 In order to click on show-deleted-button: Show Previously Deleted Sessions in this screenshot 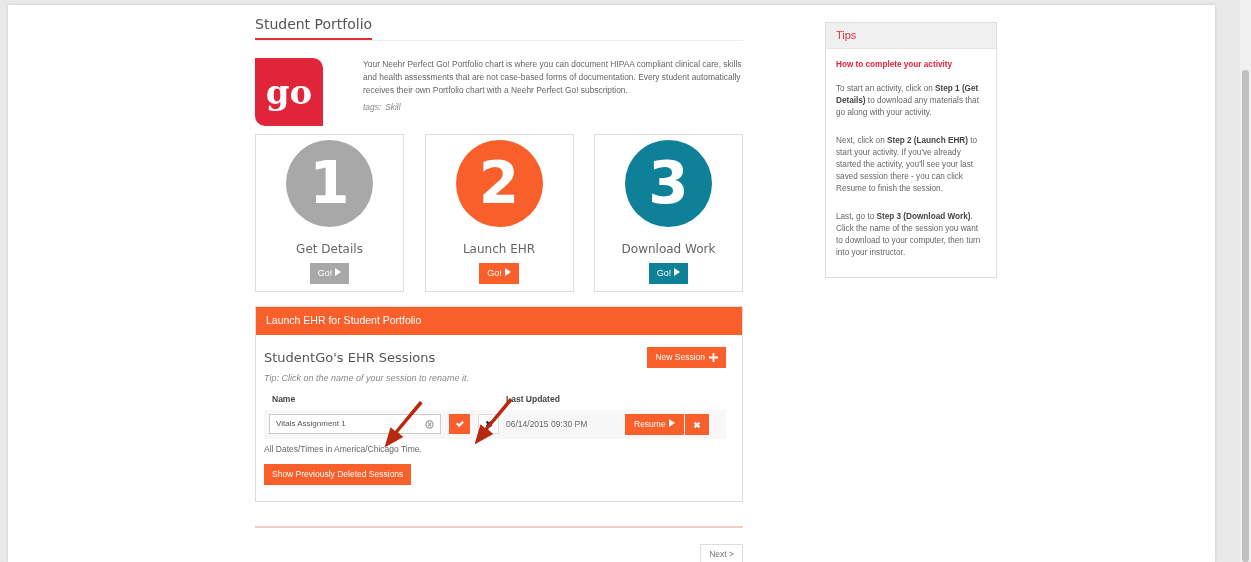, I will do `click(338, 474)`.